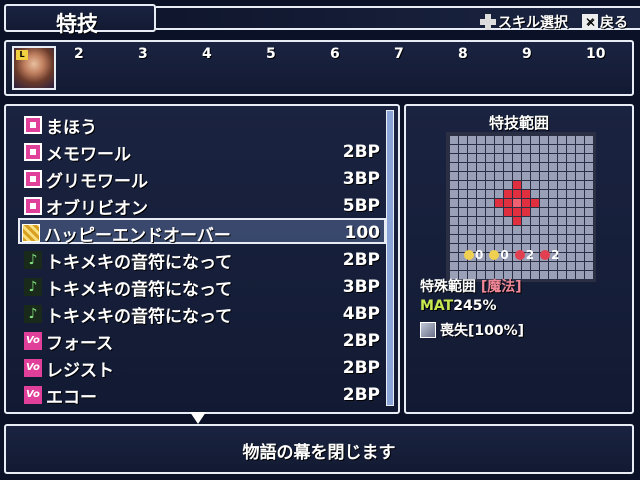  Describe the element at coordinates (488, 22) in the screenshot. I see `dpad-icon` at that location.